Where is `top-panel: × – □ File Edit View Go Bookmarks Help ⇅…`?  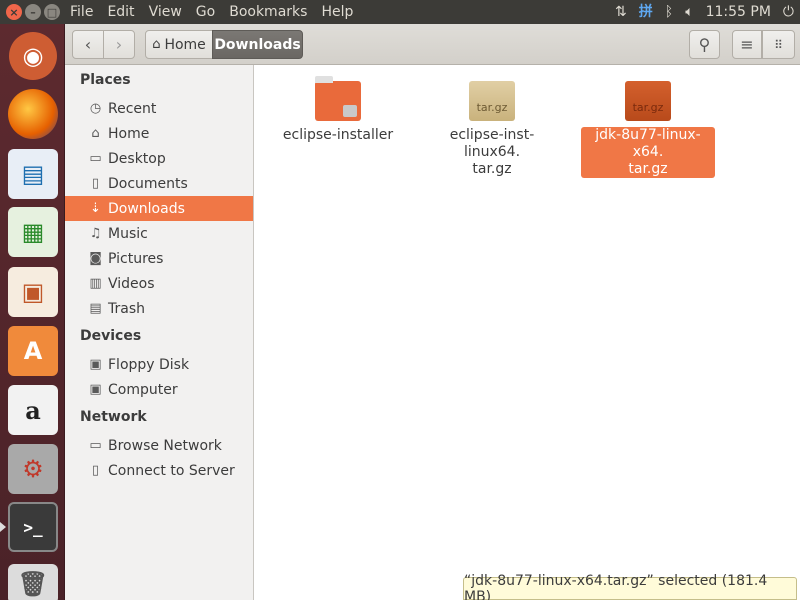 top-panel: × – □ File Edit View Go Bookmarks Help ⇅… is located at coordinates (400, 12).